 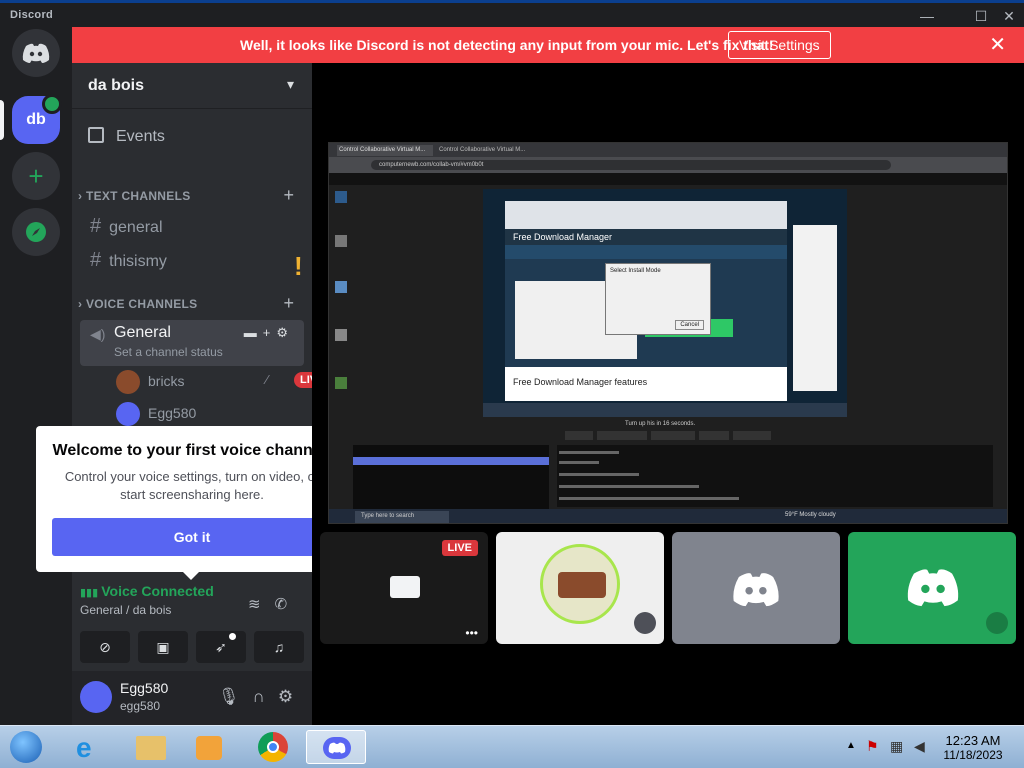 I want to click on flag-icon: ⚑, so click(x=872, y=746).